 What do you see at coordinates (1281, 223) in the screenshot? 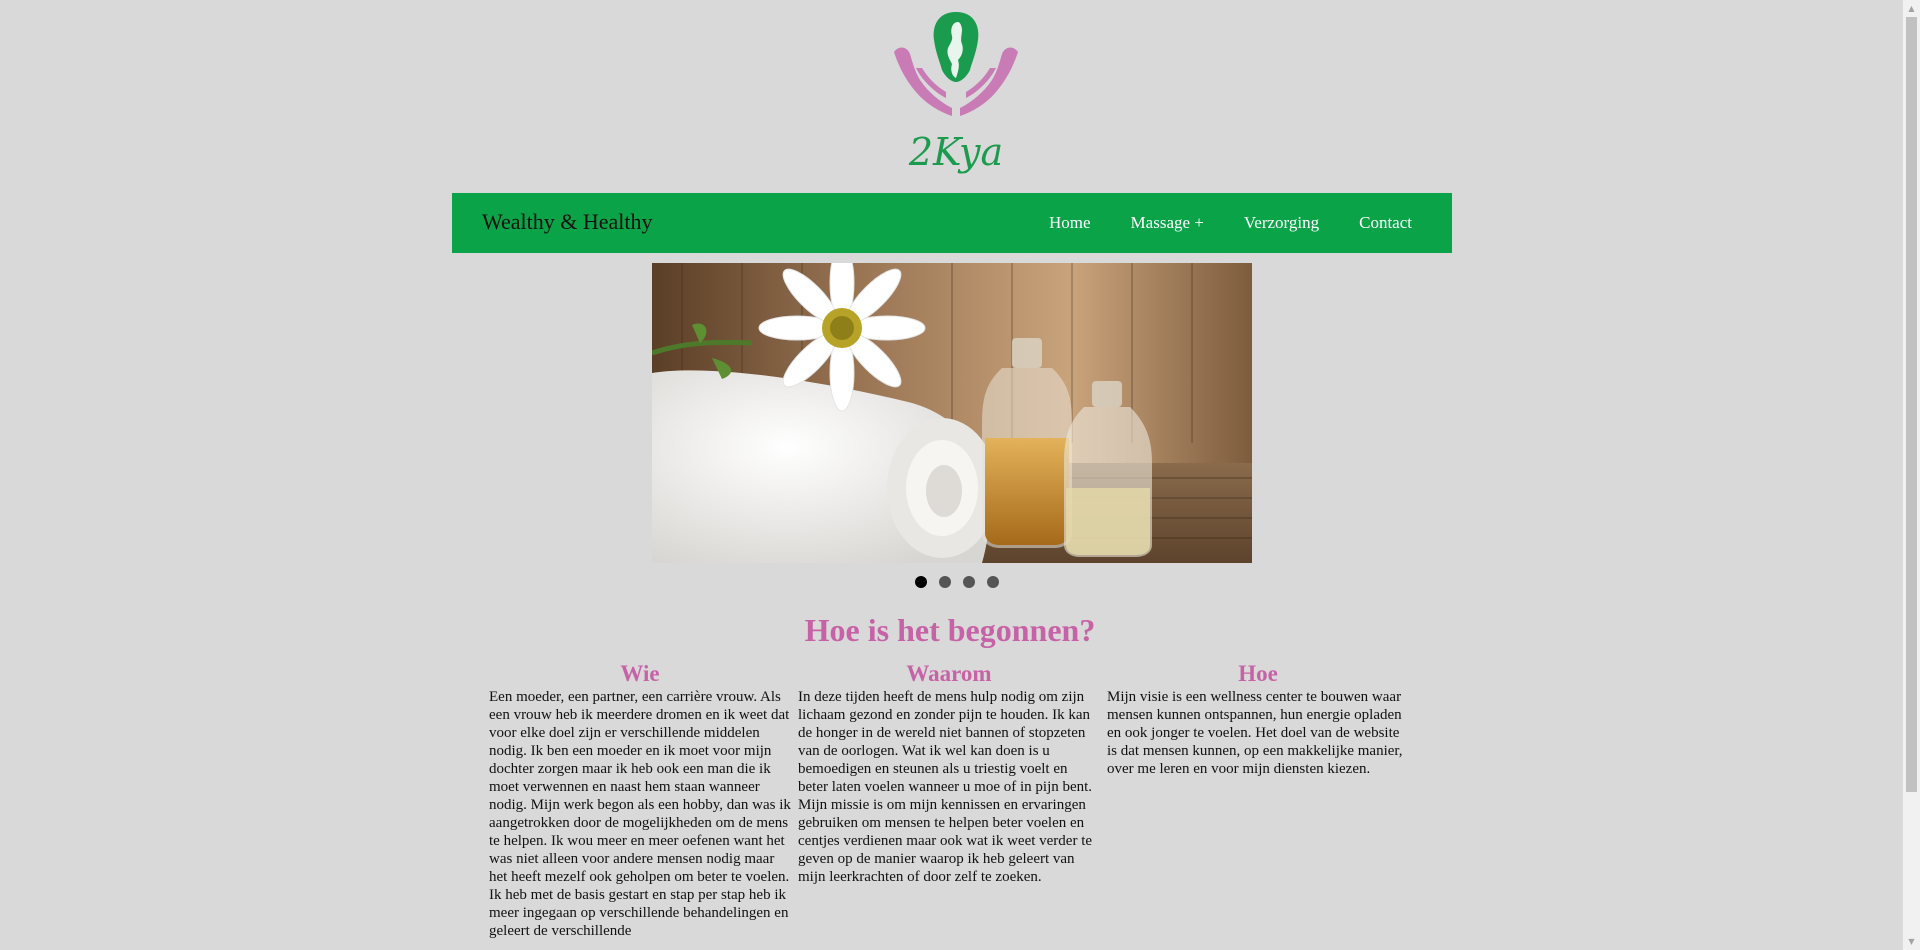
I see `nav-link-verzorging: Verzorging` at bounding box center [1281, 223].